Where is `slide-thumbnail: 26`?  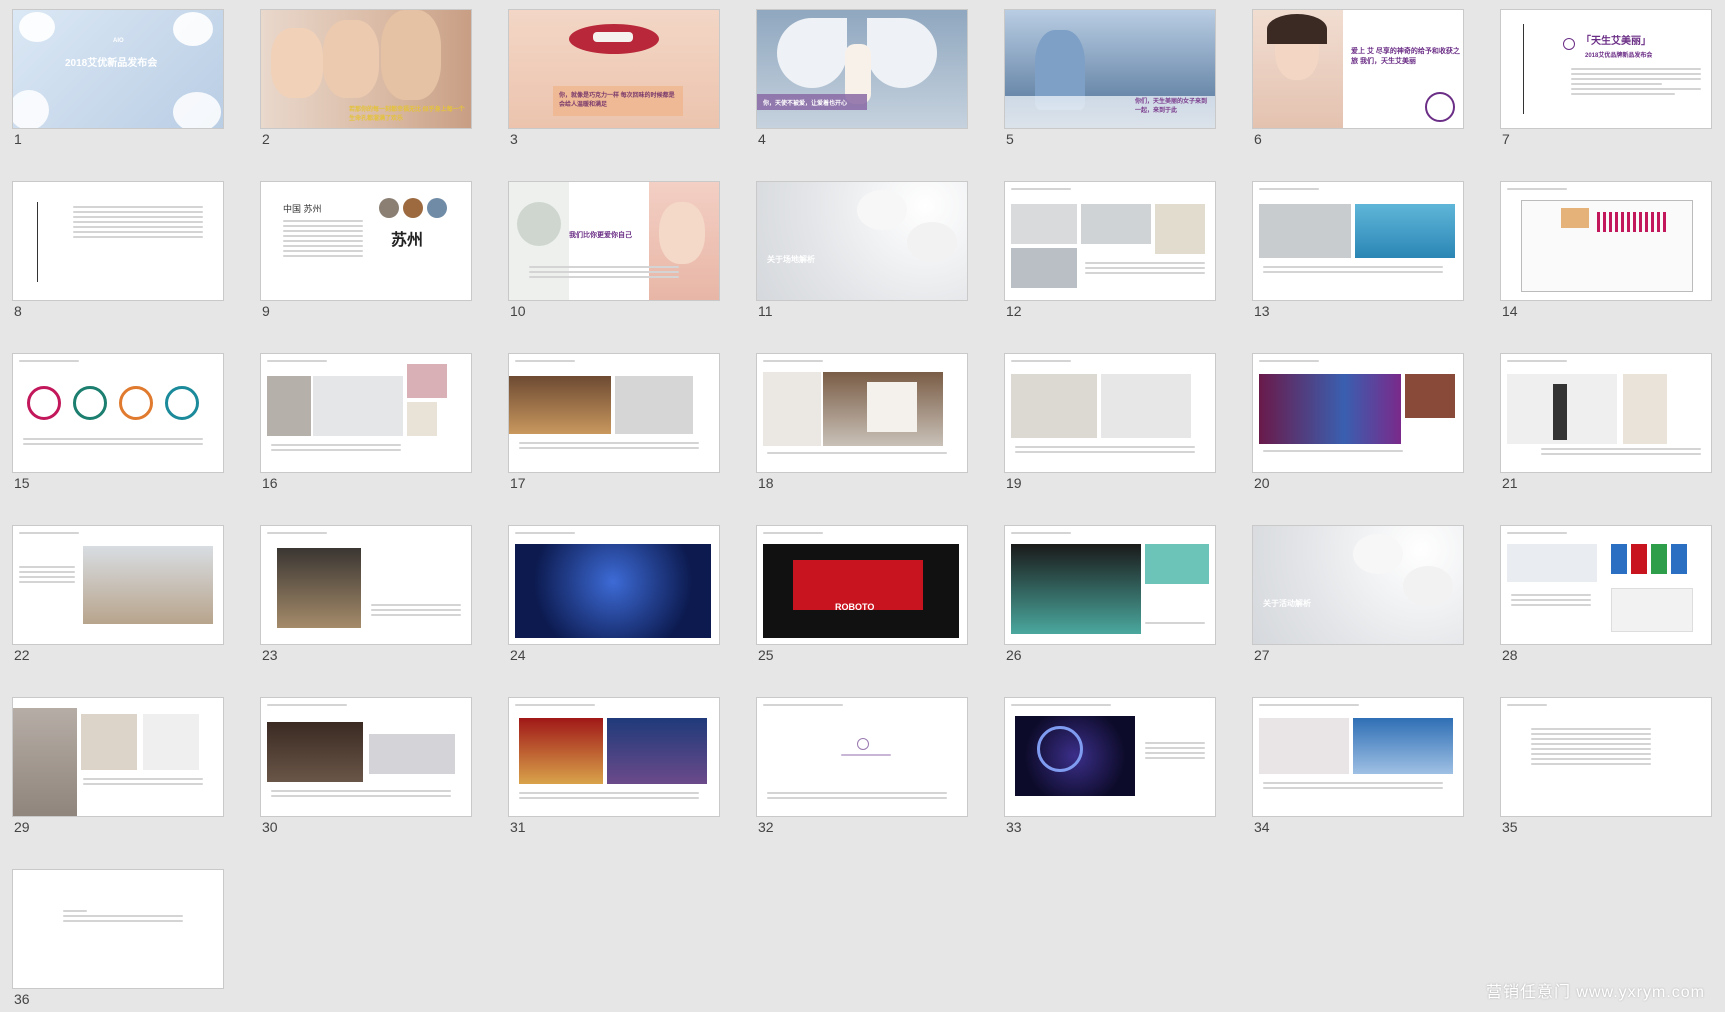 slide-thumbnail: 26 is located at coordinates (1110, 594).